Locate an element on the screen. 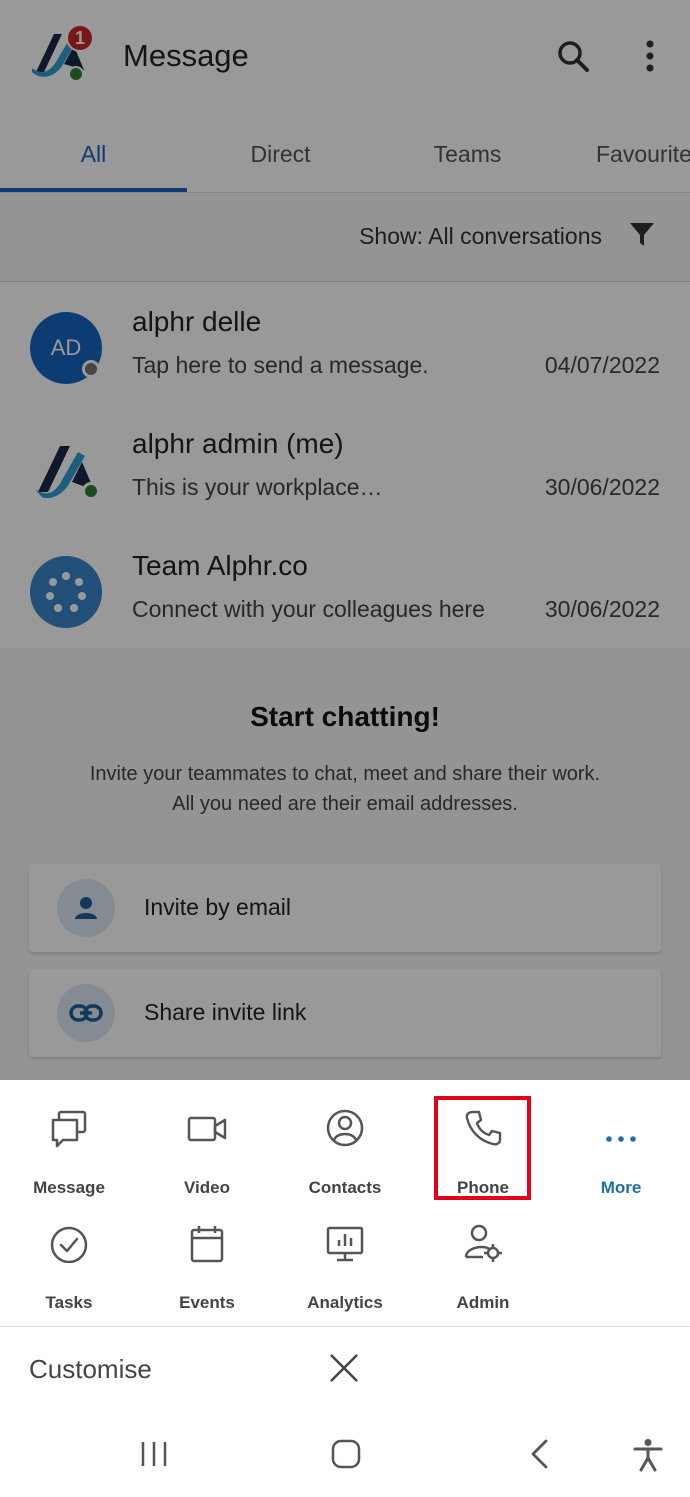 This screenshot has height=1497, width=690. menu-item-admin: Admin is located at coordinates (483, 1265).